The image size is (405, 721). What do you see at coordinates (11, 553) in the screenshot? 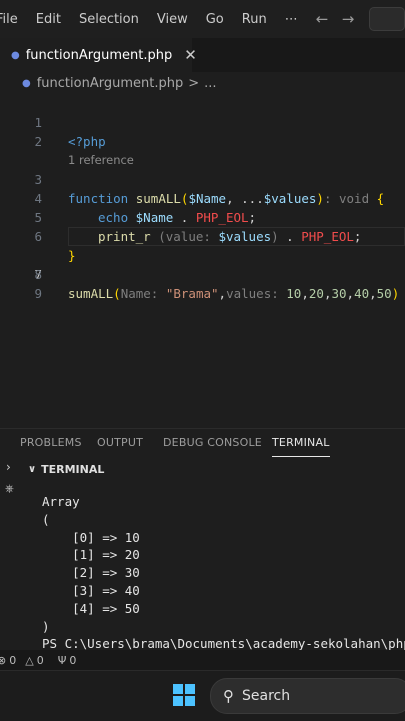
I see `terminal-gutter: › ⎈` at bounding box center [11, 553].